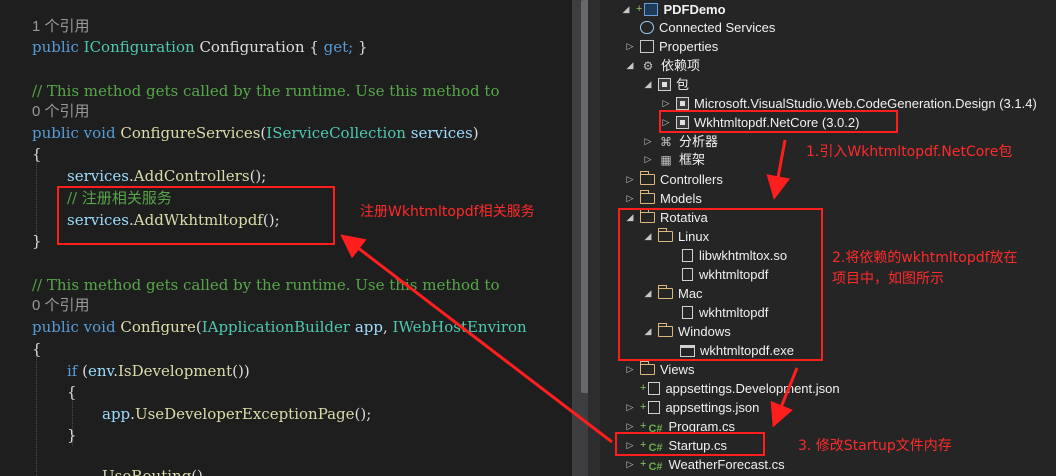 This screenshot has width=1056, height=476. I want to click on tree-item-connected-services: Connected Services, so click(707, 27).